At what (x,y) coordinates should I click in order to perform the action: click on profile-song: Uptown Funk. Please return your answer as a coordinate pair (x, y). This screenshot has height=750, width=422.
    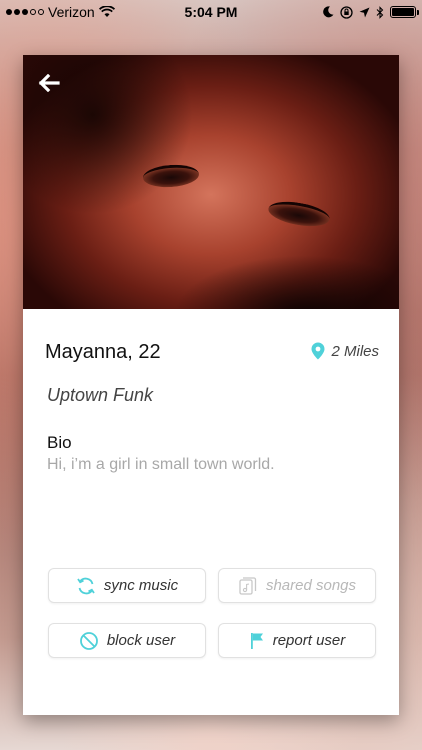
    Looking at the image, I should click on (100, 395).